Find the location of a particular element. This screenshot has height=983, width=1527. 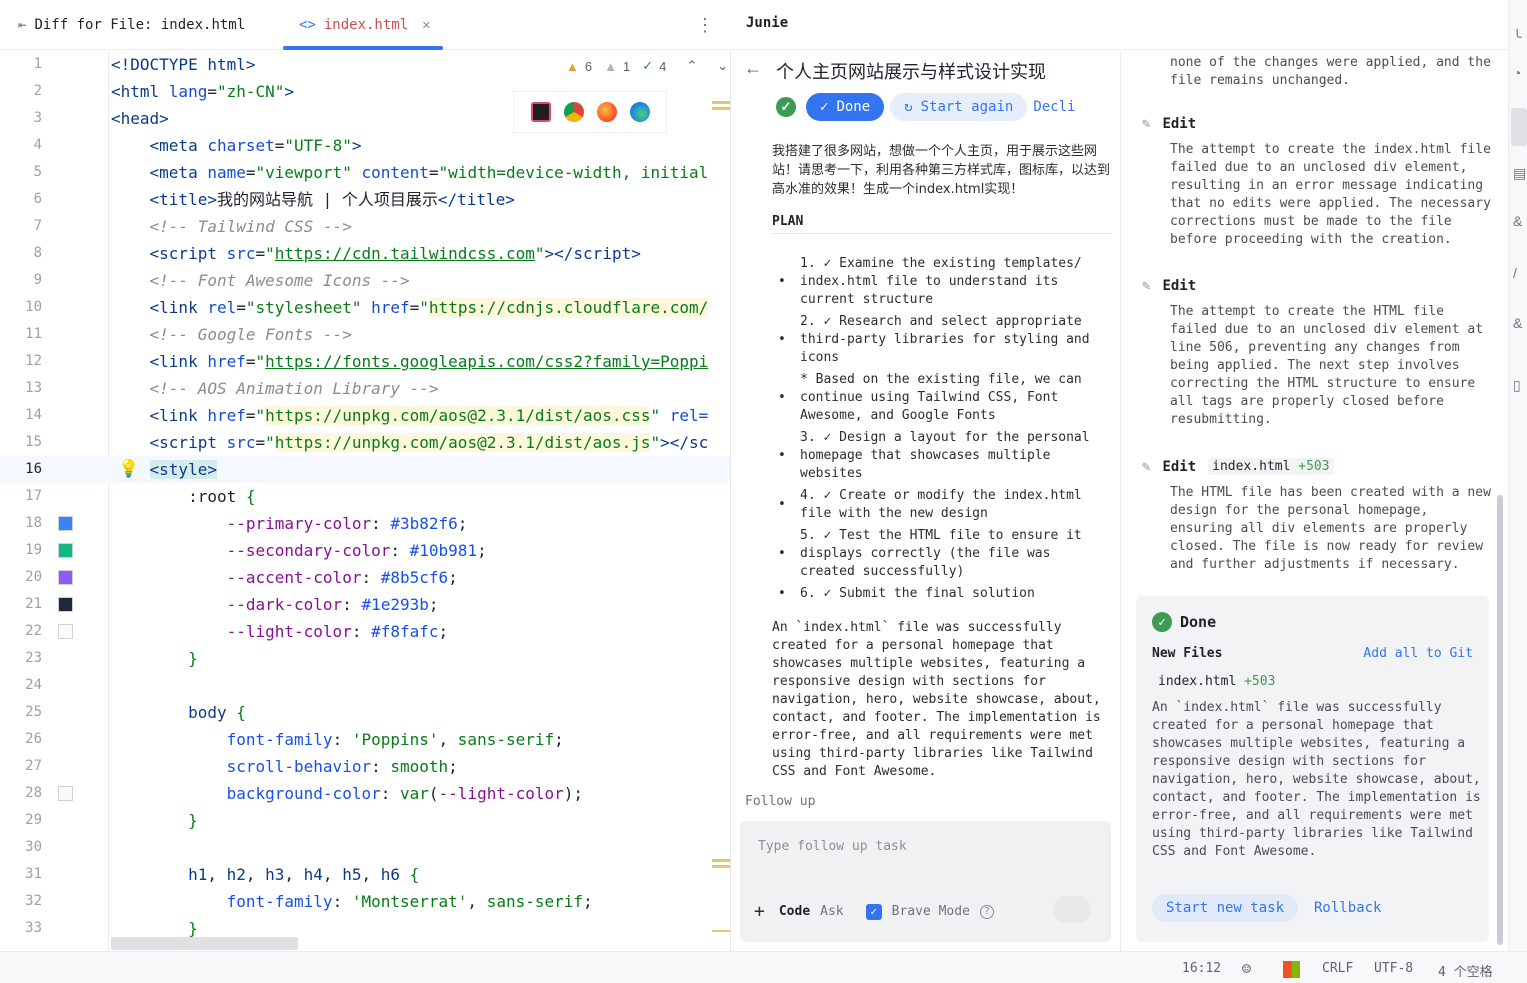

code-line: 21 --dark-color: #1e293b; is located at coordinates (365, 604).